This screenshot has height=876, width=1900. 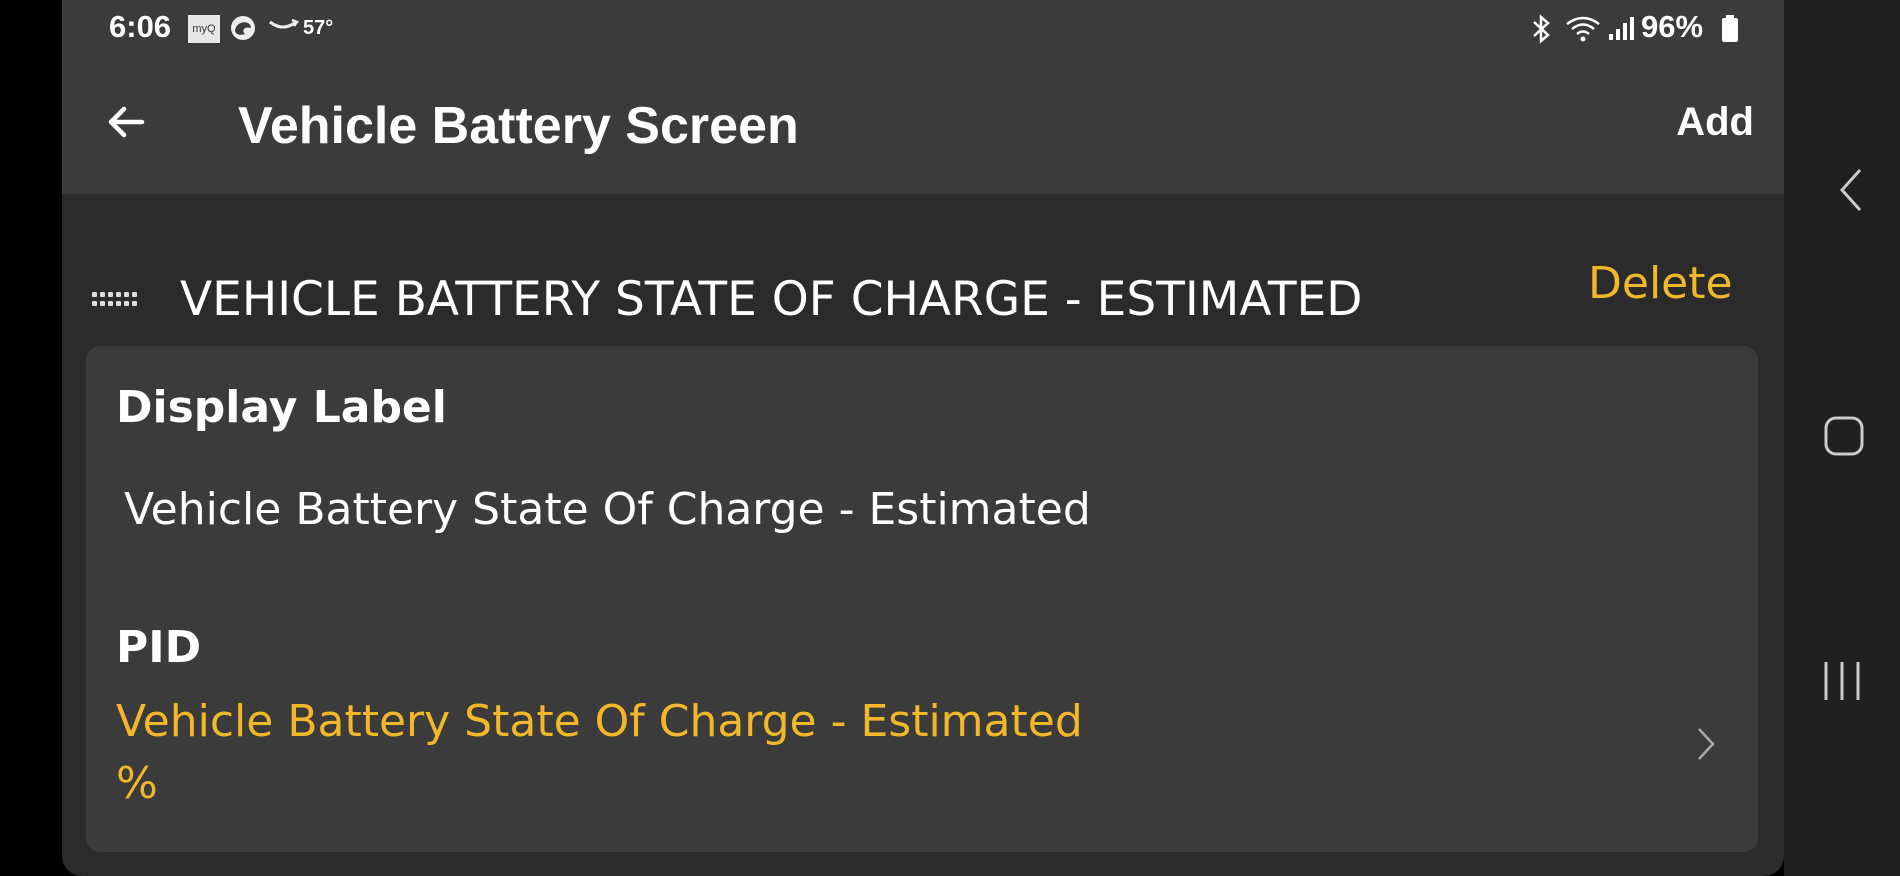 I want to click on app-header: Vehicle Battery Screen Add, so click(x=923, y=125).